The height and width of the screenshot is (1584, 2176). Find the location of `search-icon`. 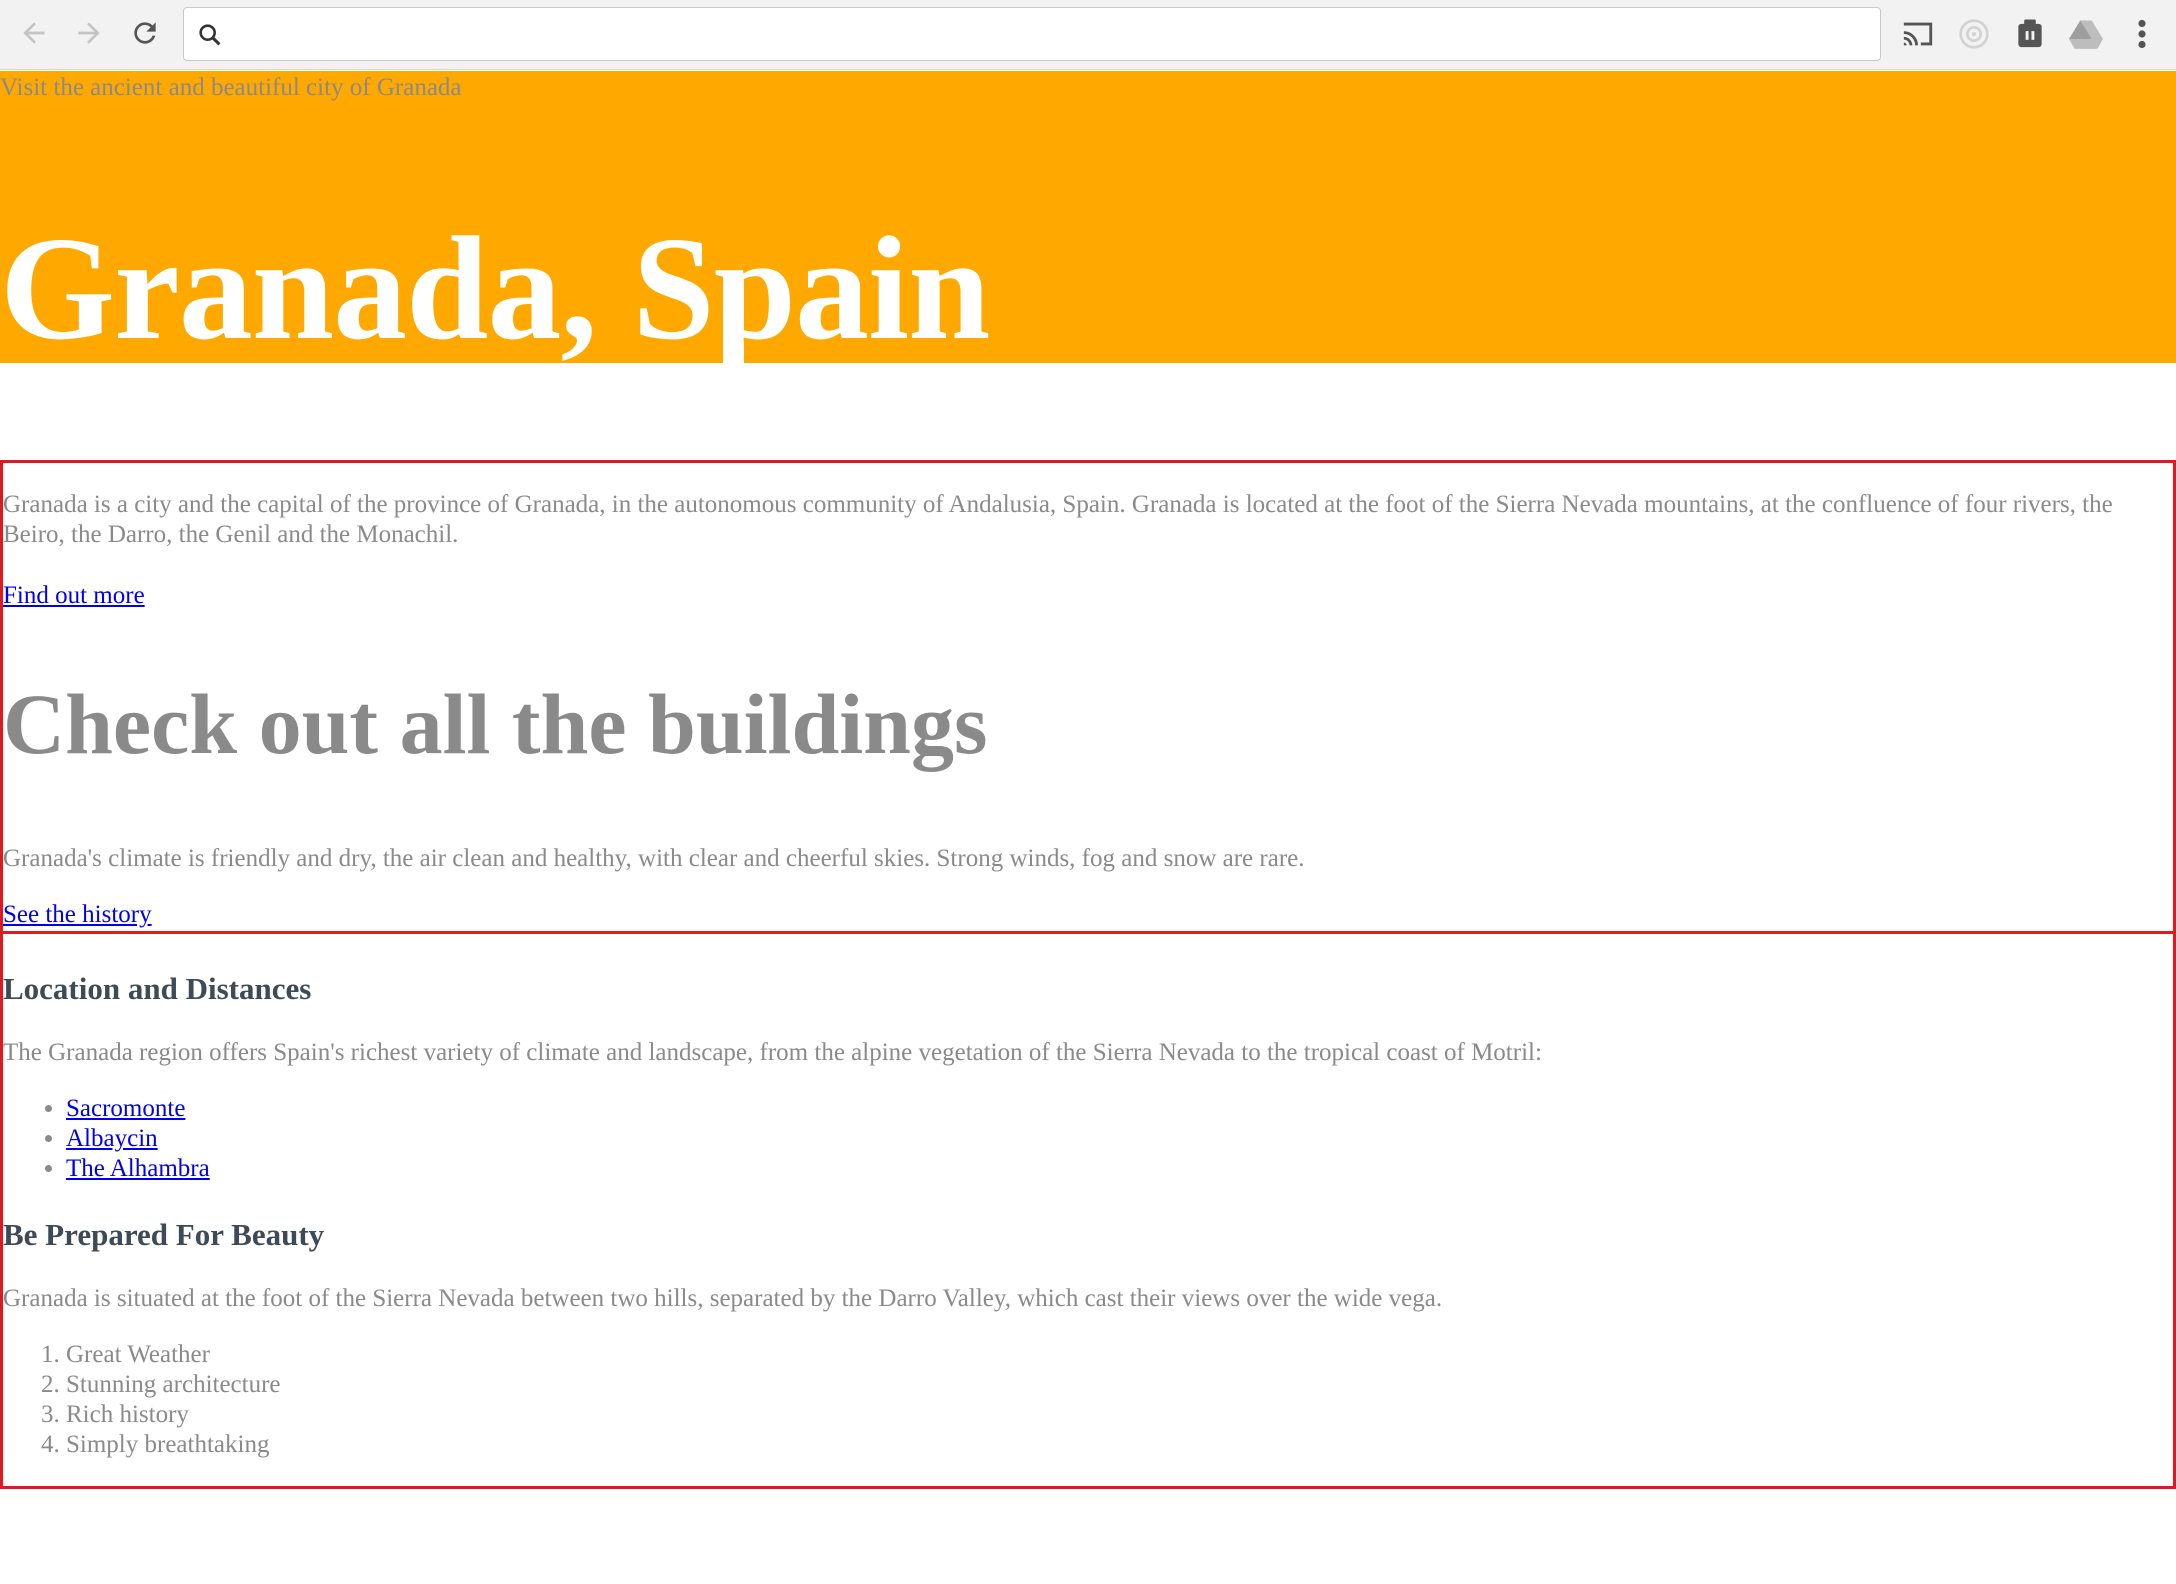

search-icon is located at coordinates (210, 35).